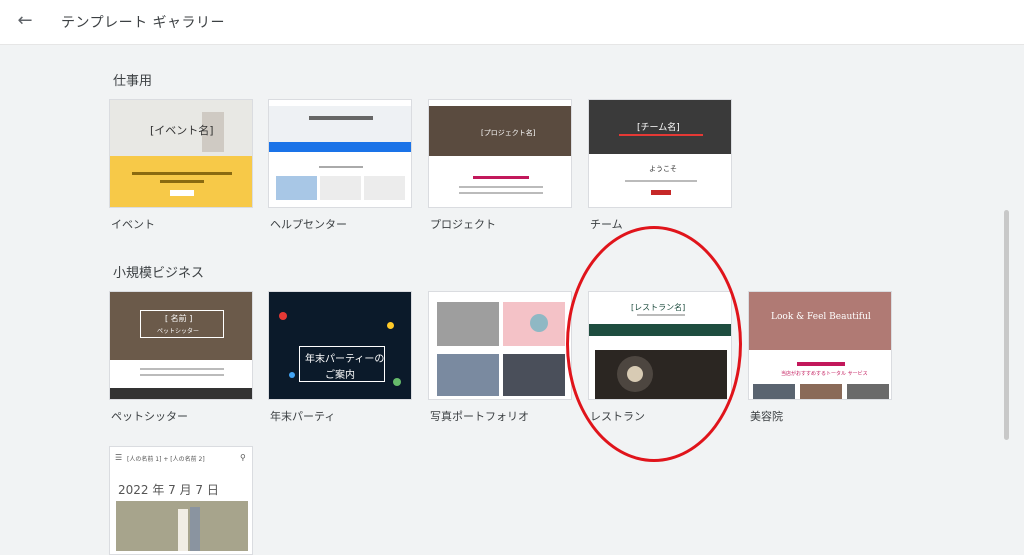  I want to click on salon-preview-subtitle: 当店がおすすめするトータル サービス, so click(824, 374).